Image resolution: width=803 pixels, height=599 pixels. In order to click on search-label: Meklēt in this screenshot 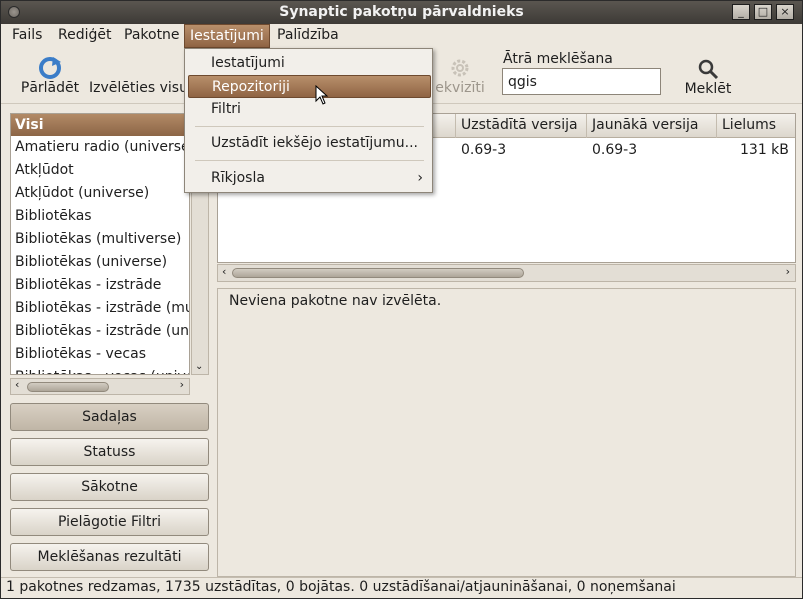, I will do `click(708, 89)`.